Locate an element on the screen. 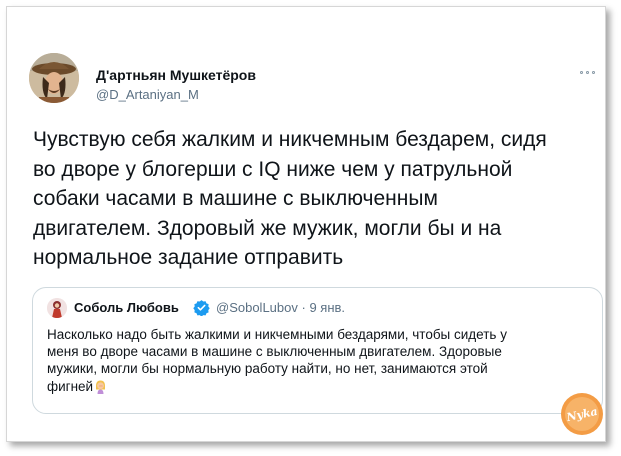 Image resolution: width=621 pixels, height=456 pixels. woman-facepalming-emoji-icon is located at coordinates (101, 387).